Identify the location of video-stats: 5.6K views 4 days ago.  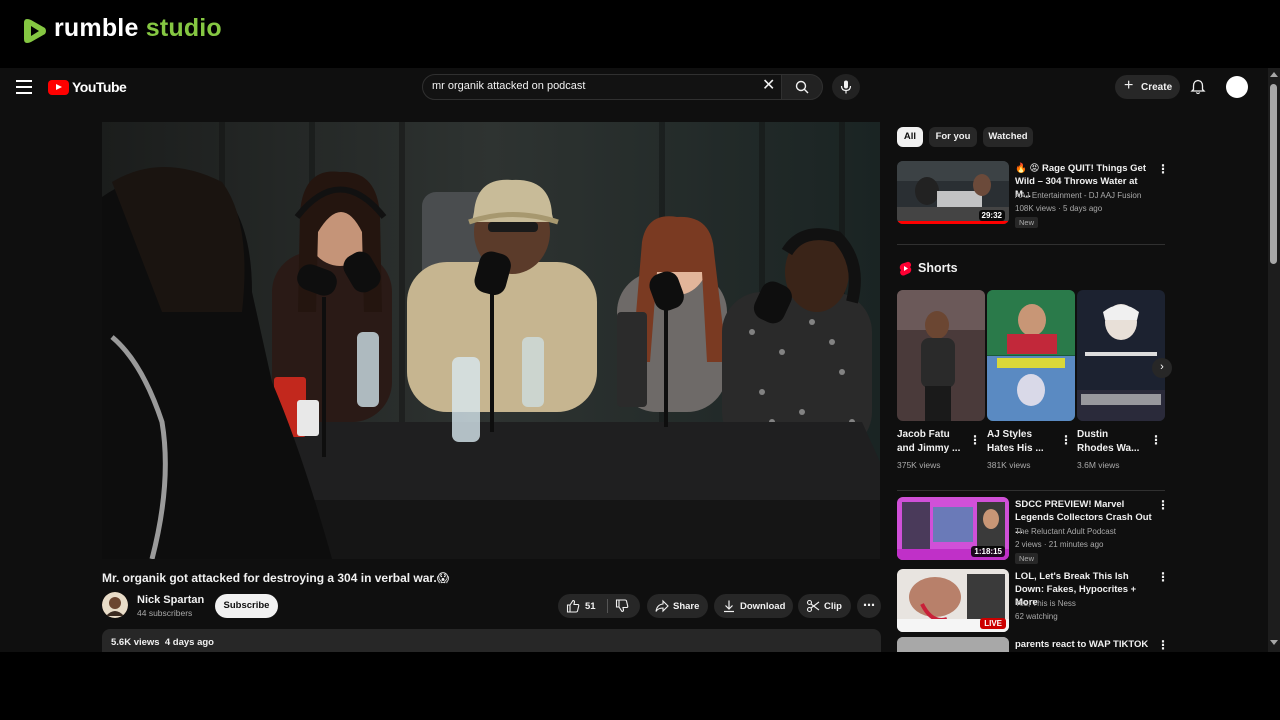
(162, 642).